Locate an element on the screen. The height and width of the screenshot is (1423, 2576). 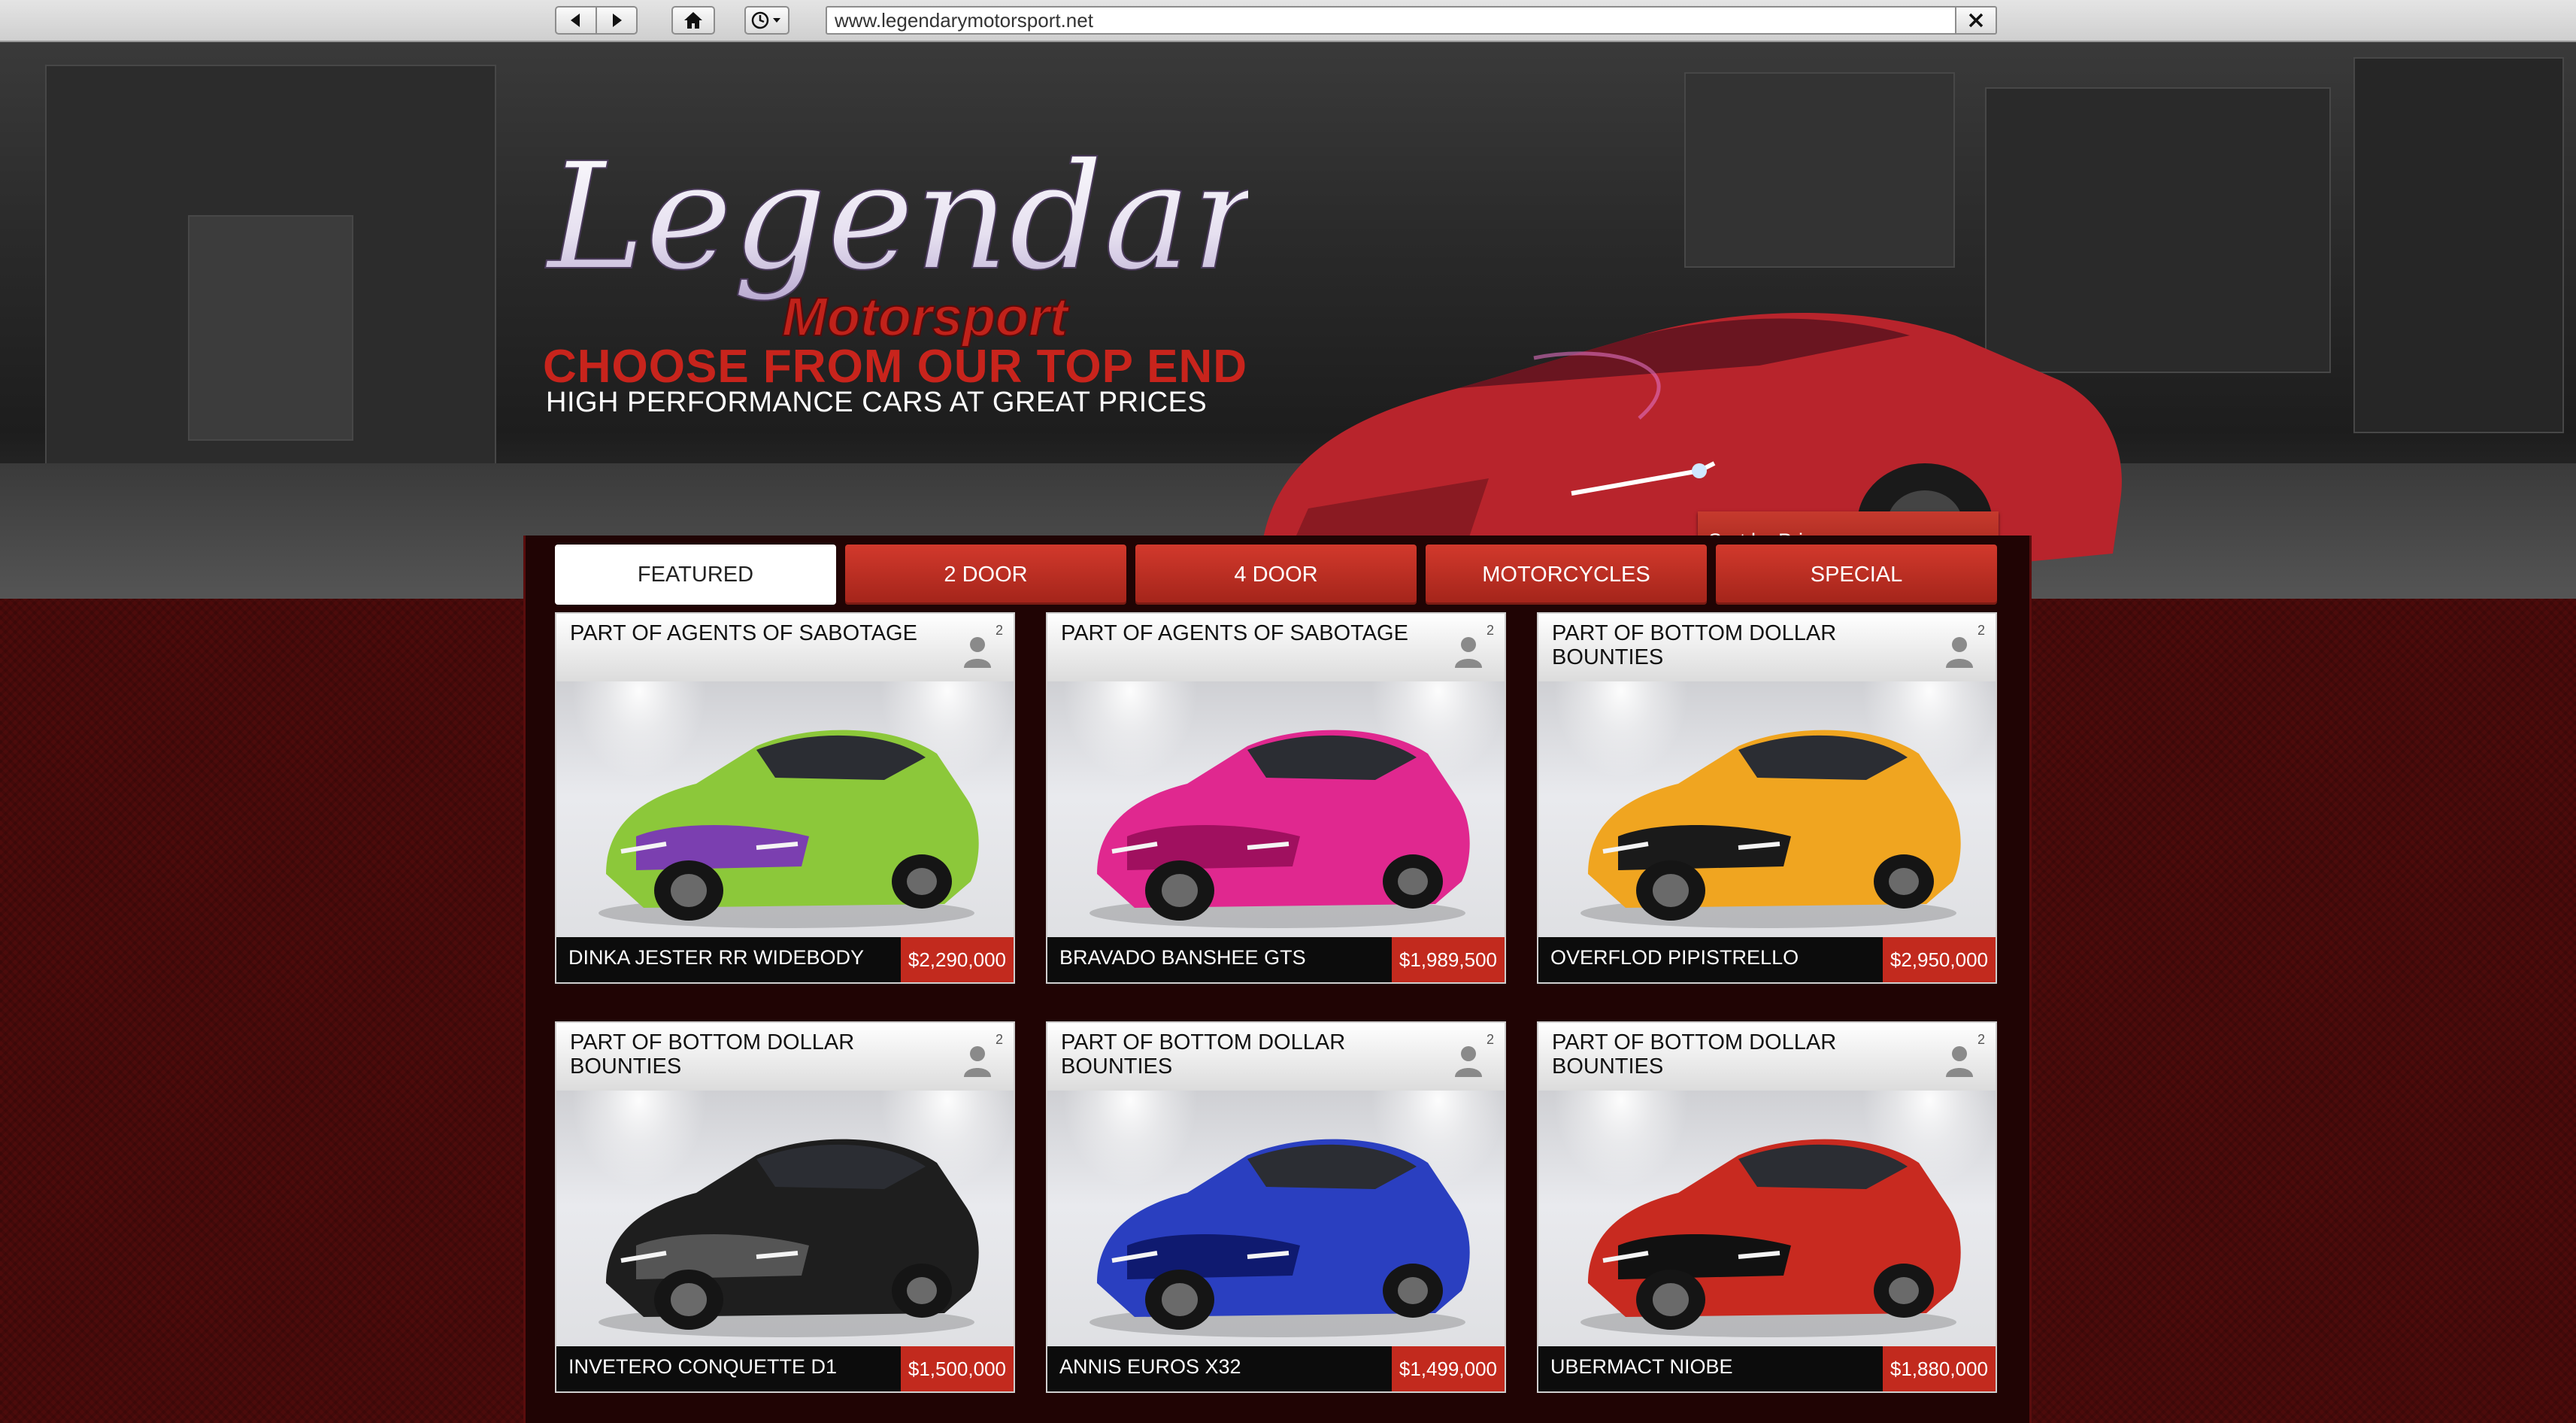
back-button is located at coordinates (576, 20).